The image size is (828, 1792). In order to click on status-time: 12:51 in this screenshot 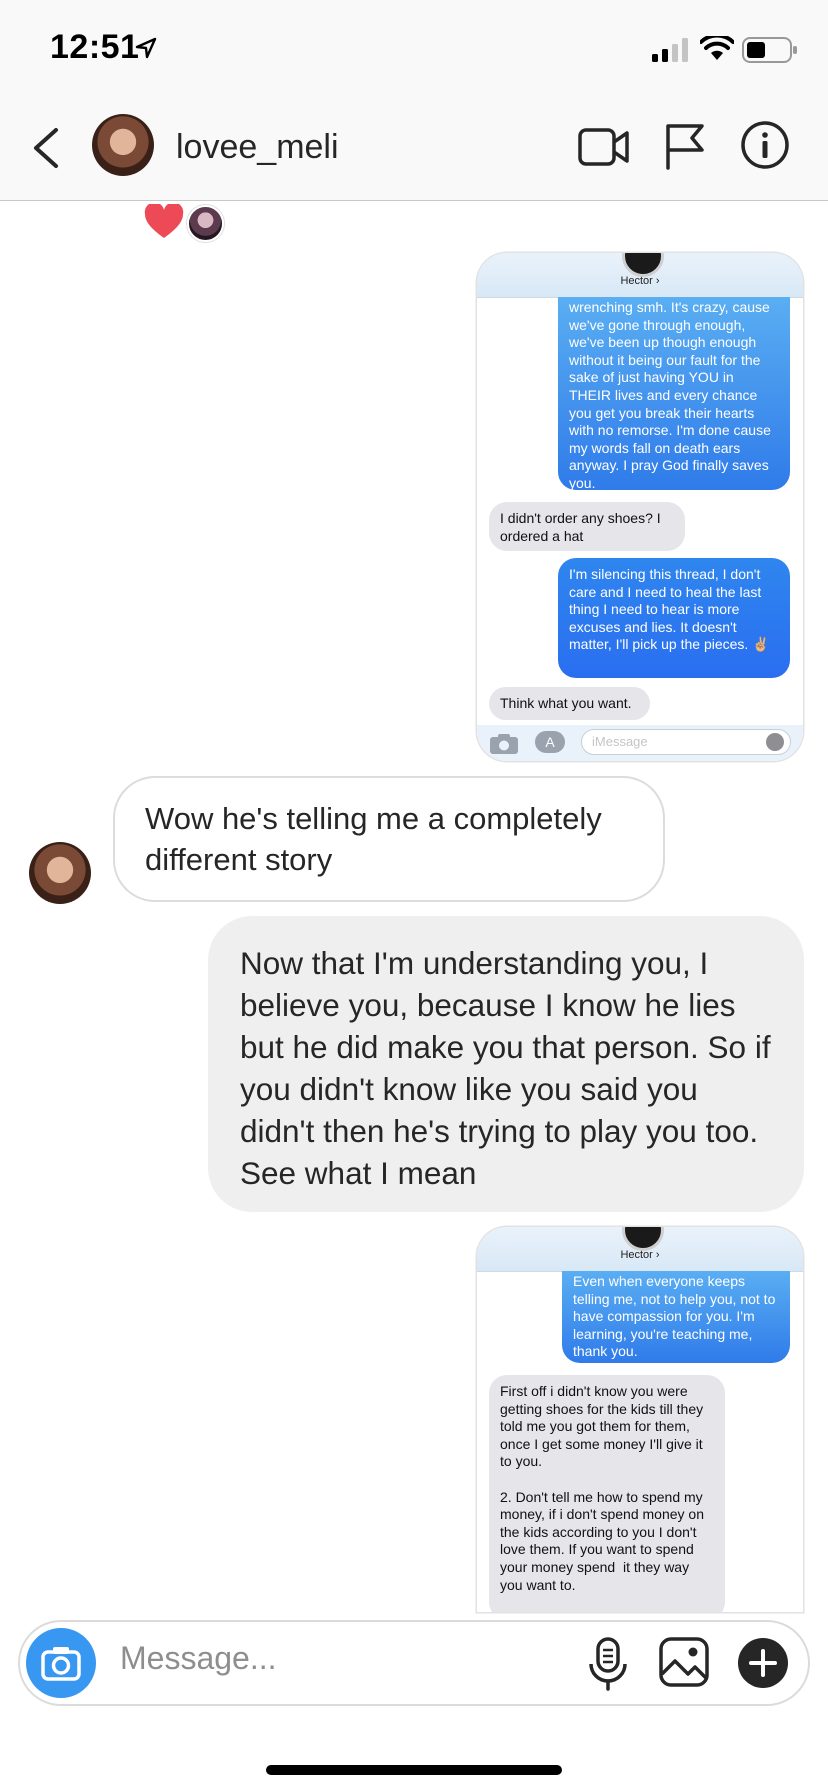, I will do `click(95, 47)`.